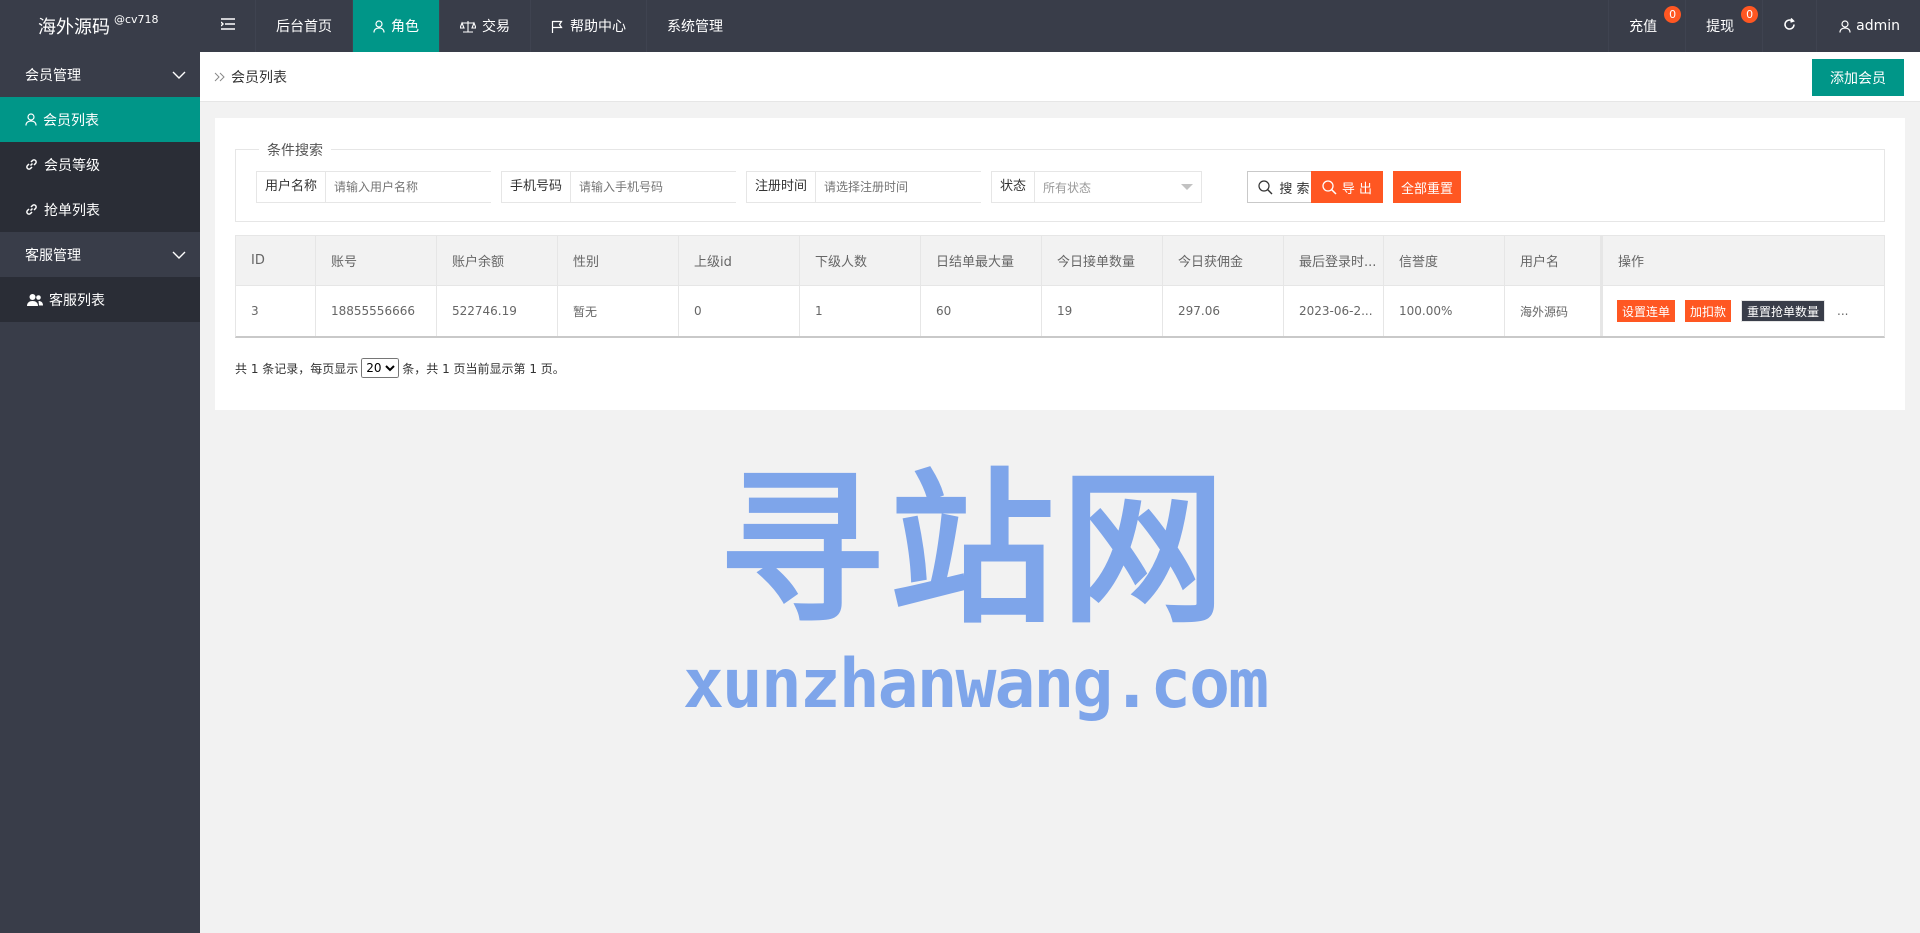 The width and height of the screenshot is (1920, 933). Describe the element at coordinates (1294, 189) in the screenshot. I see `search-button-label: 搜 索` at that location.